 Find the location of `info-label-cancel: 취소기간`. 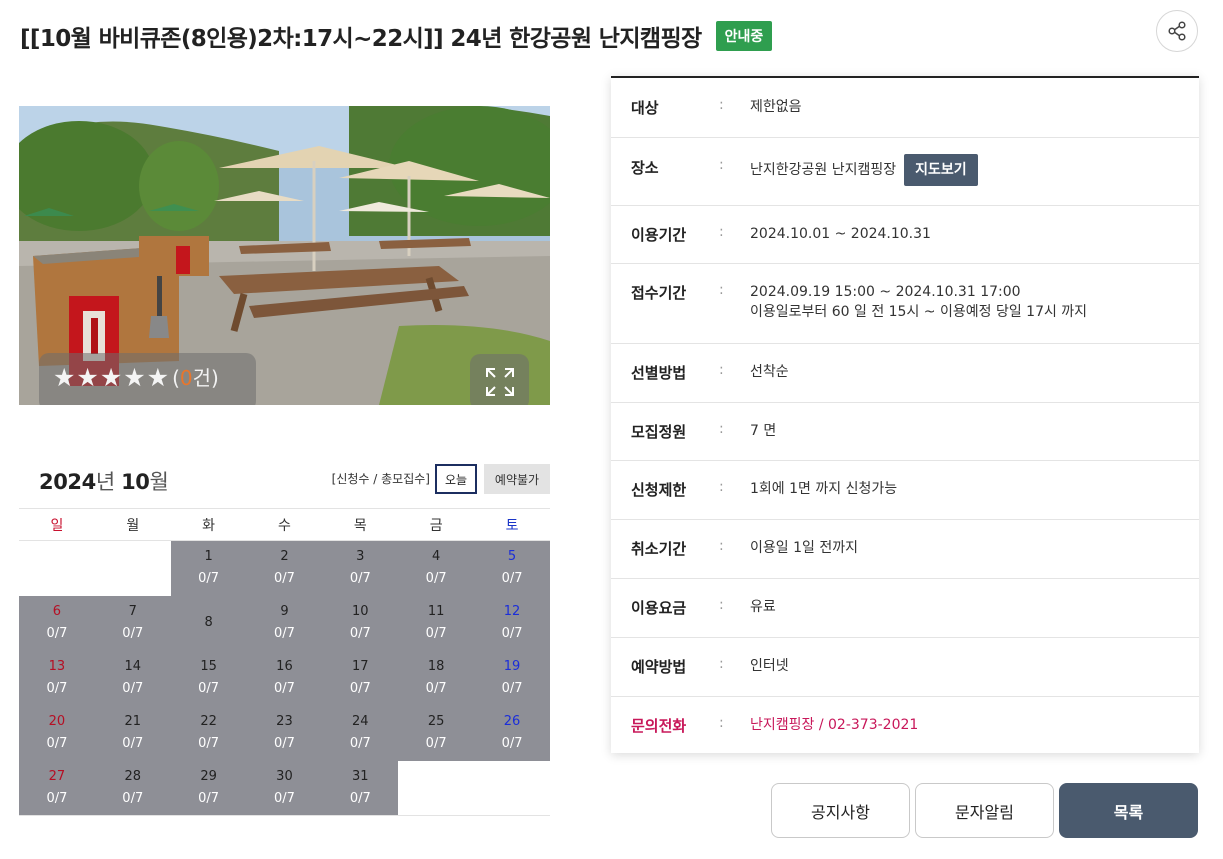

info-label-cancel: 취소기간 is located at coordinates (659, 549).